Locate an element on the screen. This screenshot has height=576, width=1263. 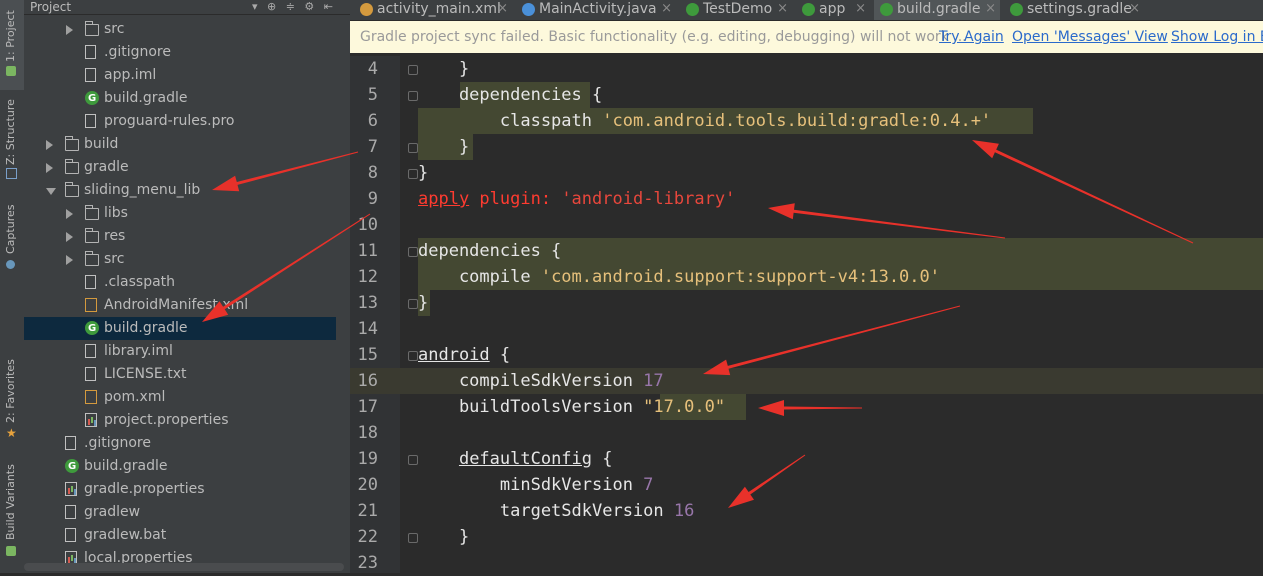
code-line: 9 apply plugin: 'android-library' is located at coordinates (806, 199).